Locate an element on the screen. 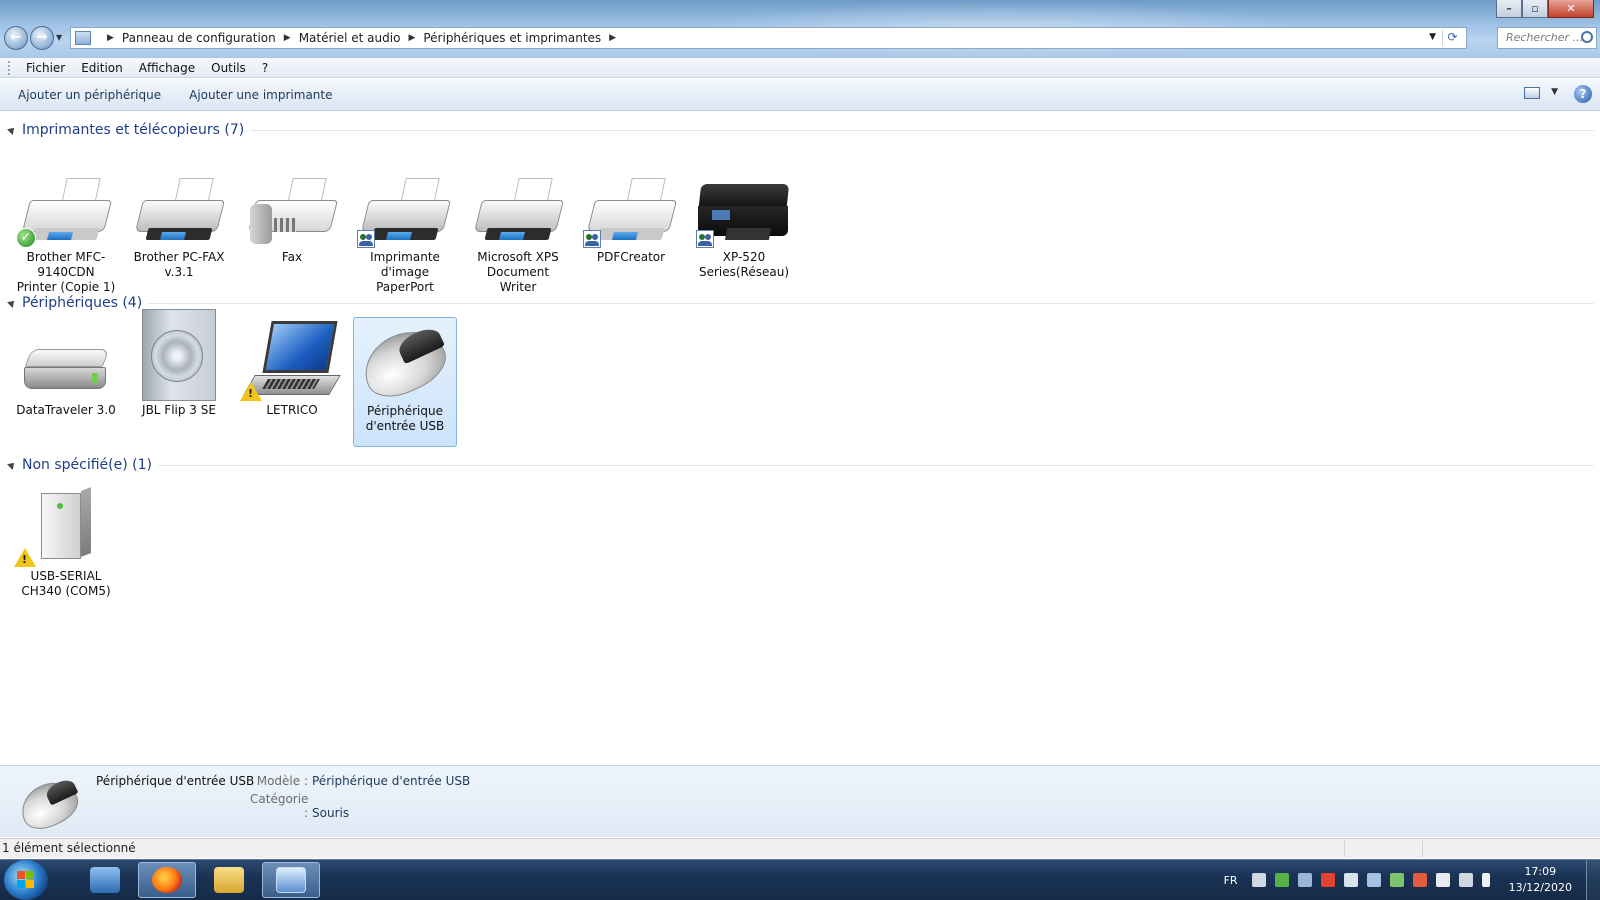 This screenshot has width=1600, height=900. group-header: Non spécifié(e) (1) is located at coordinates (800, 465).